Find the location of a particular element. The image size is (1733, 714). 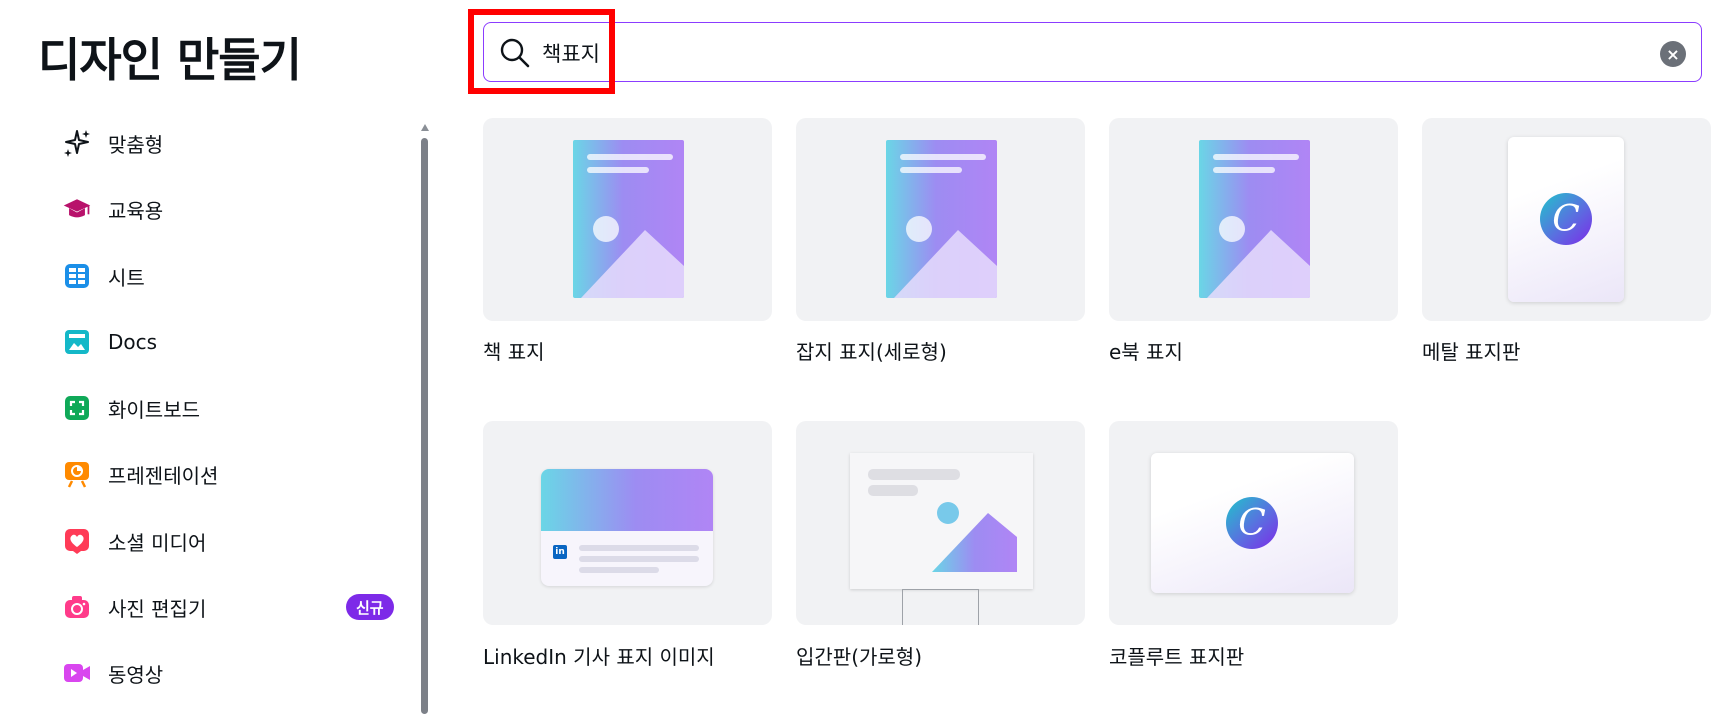

docs-icon is located at coordinates (77, 342).